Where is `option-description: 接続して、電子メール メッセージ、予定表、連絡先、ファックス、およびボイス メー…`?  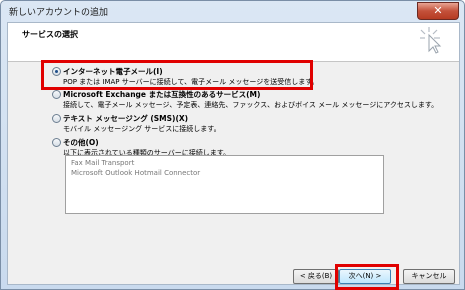
option-description: 接続して、電子メール メッセージ、予定表、連絡先、ファックス、およびボイス メー… is located at coordinates (251, 105).